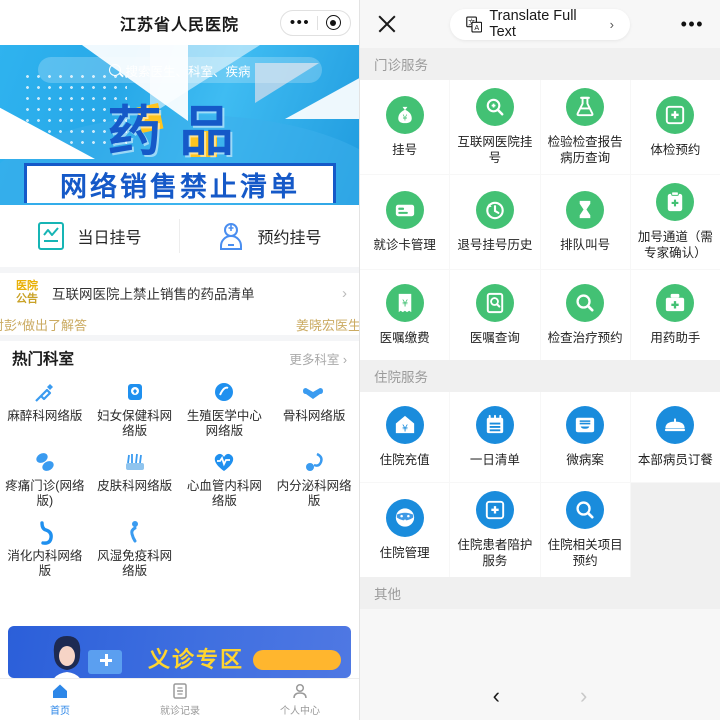 The width and height of the screenshot is (720, 720). What do you see at coordinates (540, 24) in the screenshot?
I see `translate-full-text-button: 文 A Translate Full Text ›` at bounding box center [540, 24].